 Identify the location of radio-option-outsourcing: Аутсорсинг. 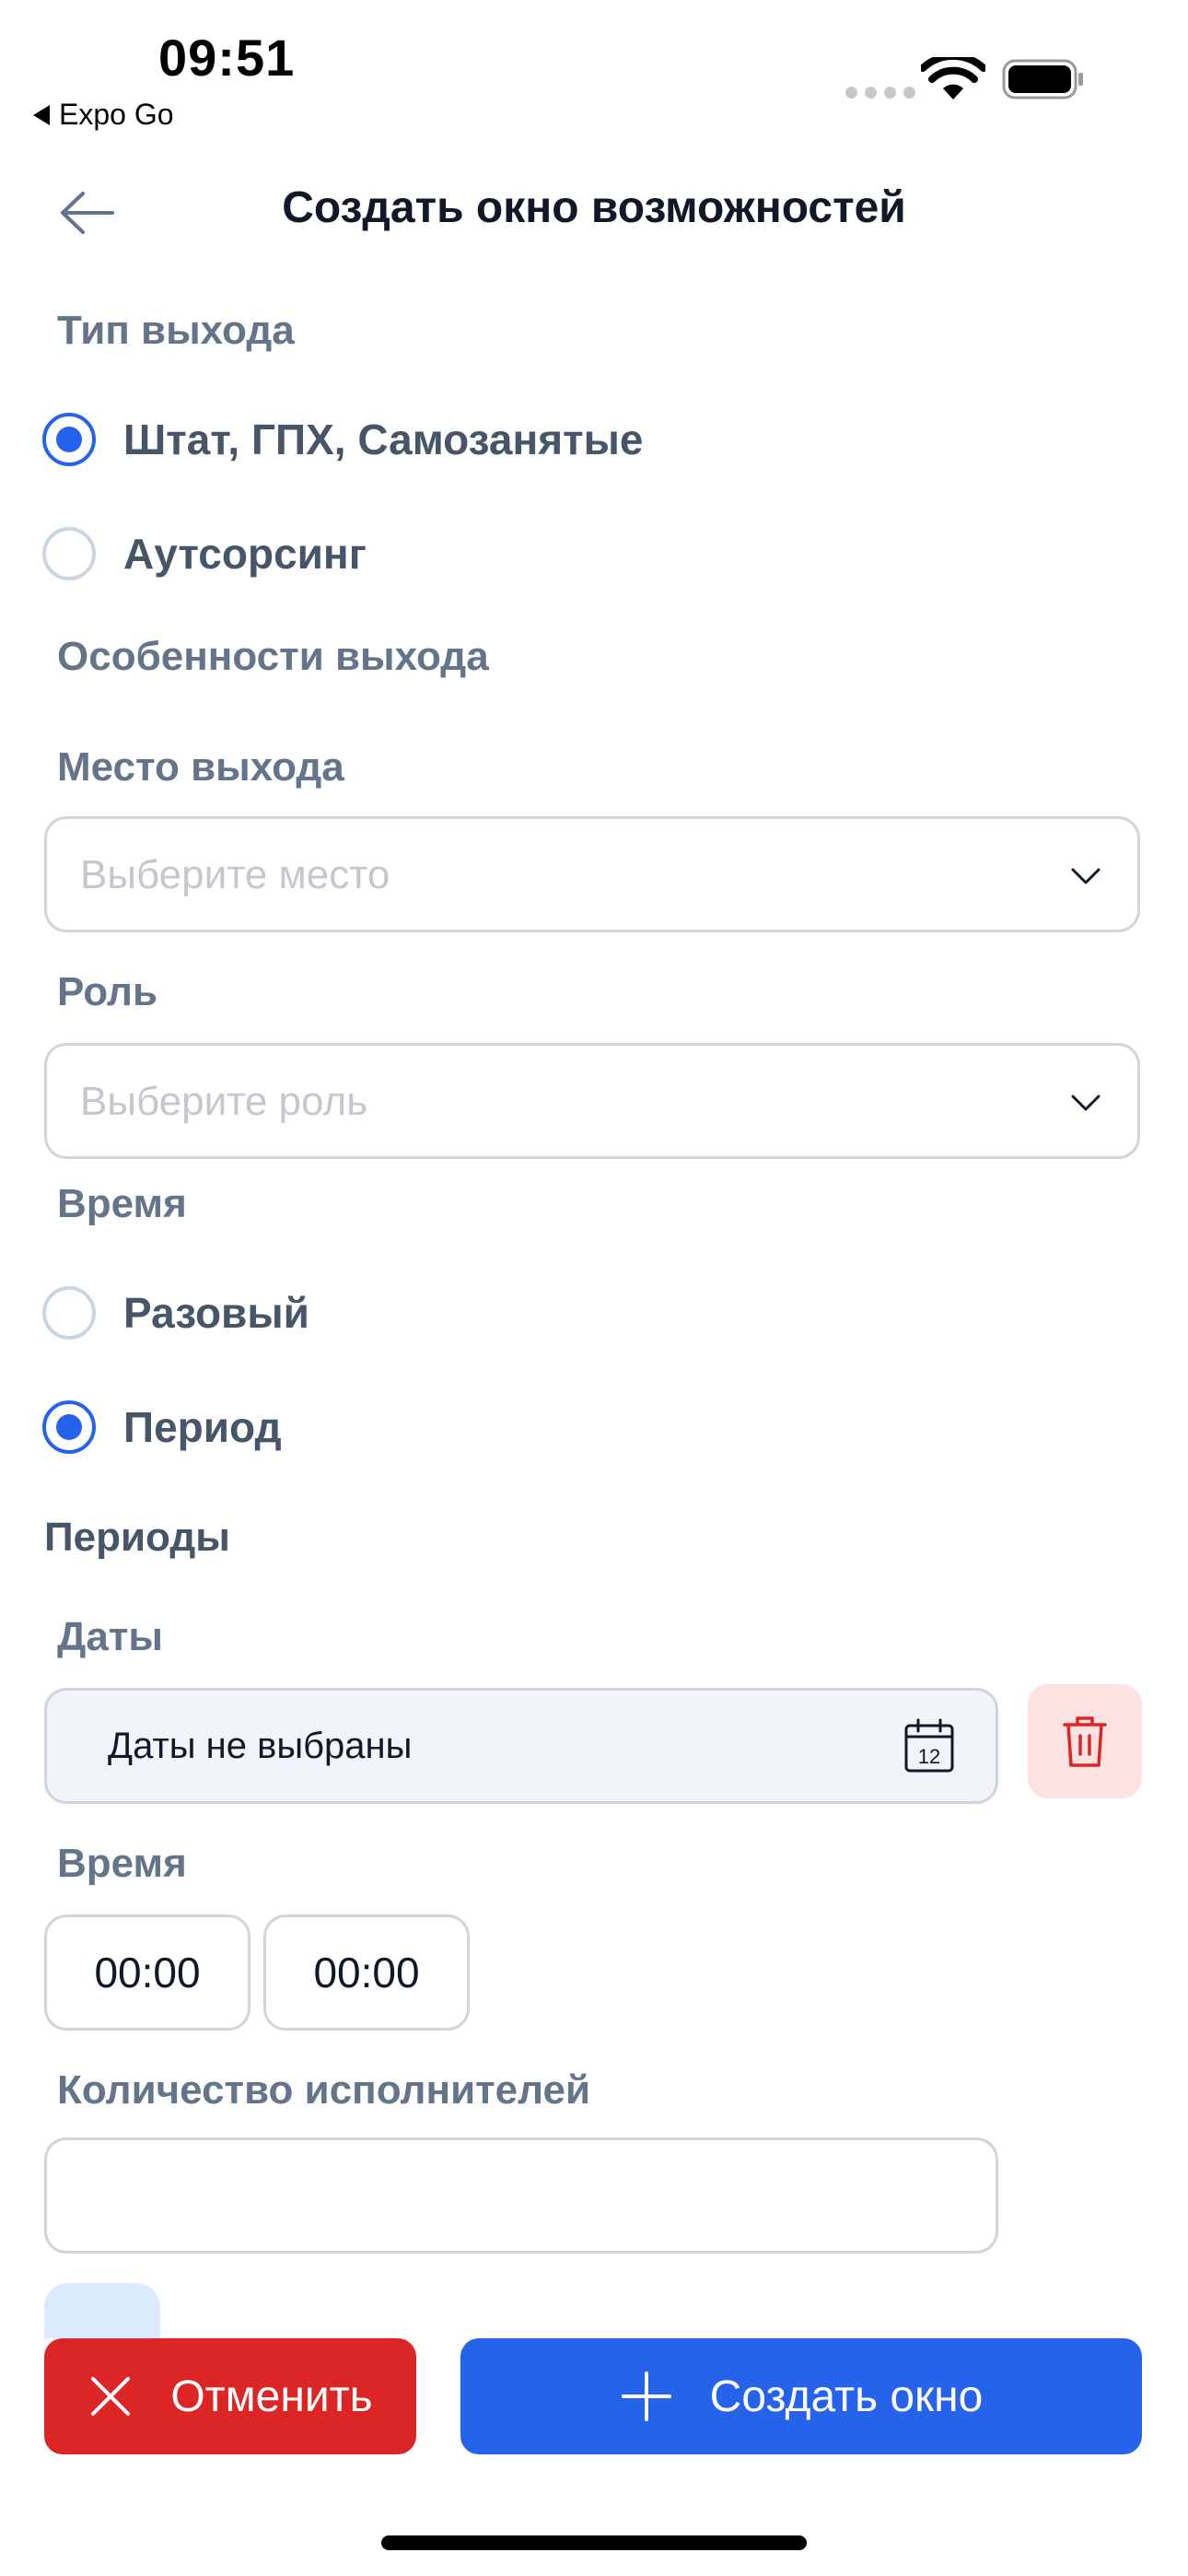
(204, 553).